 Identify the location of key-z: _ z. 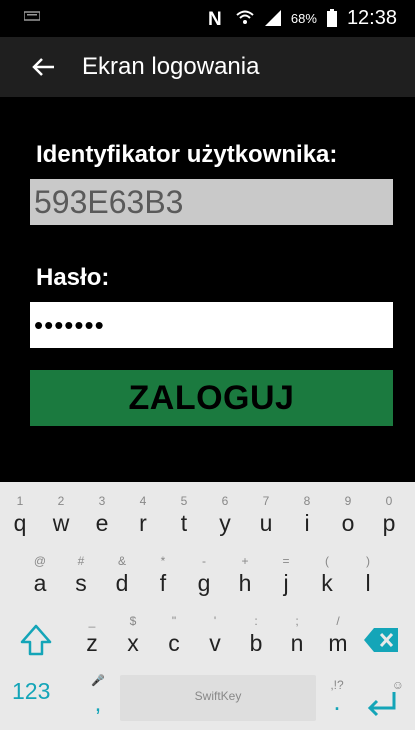
(92, 636).